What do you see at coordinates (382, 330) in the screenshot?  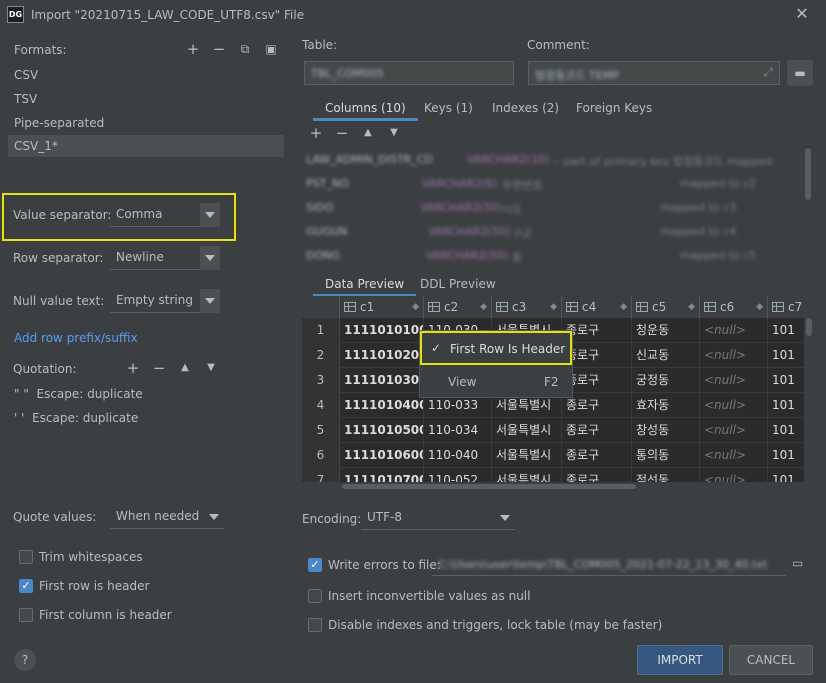 I see `table-cell: 1111010100` at bounding box center [382, 330].